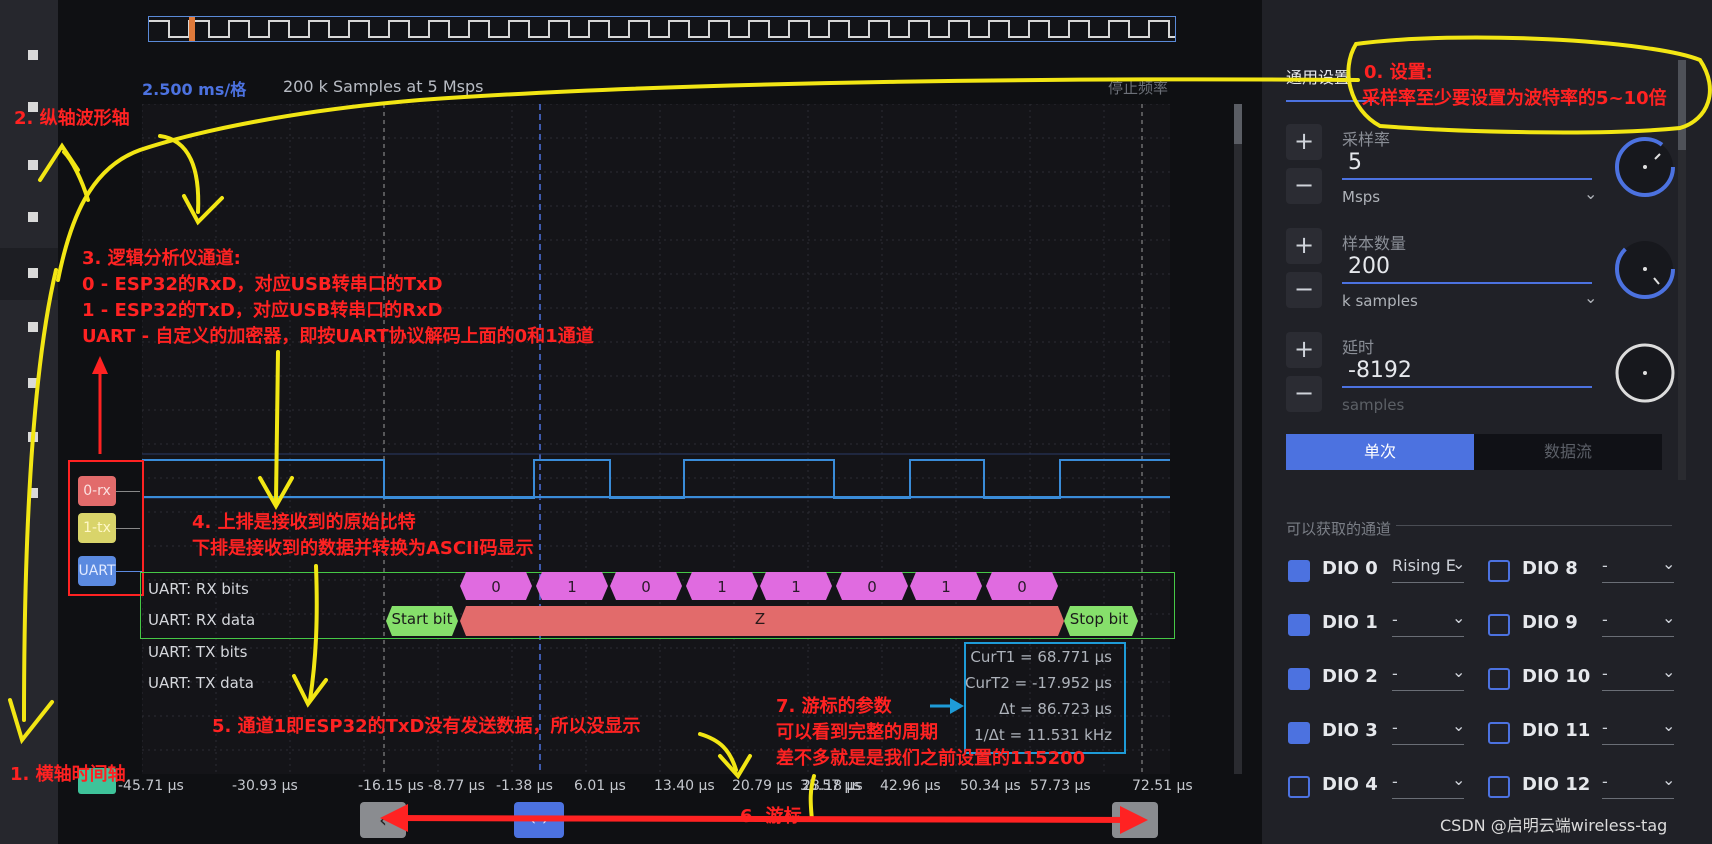 The image size is (1712, 844). I want to click on annotation-5: 5. 通道1即ESP32的TxD没有发送数据，所以没显示, so click(426, 726).